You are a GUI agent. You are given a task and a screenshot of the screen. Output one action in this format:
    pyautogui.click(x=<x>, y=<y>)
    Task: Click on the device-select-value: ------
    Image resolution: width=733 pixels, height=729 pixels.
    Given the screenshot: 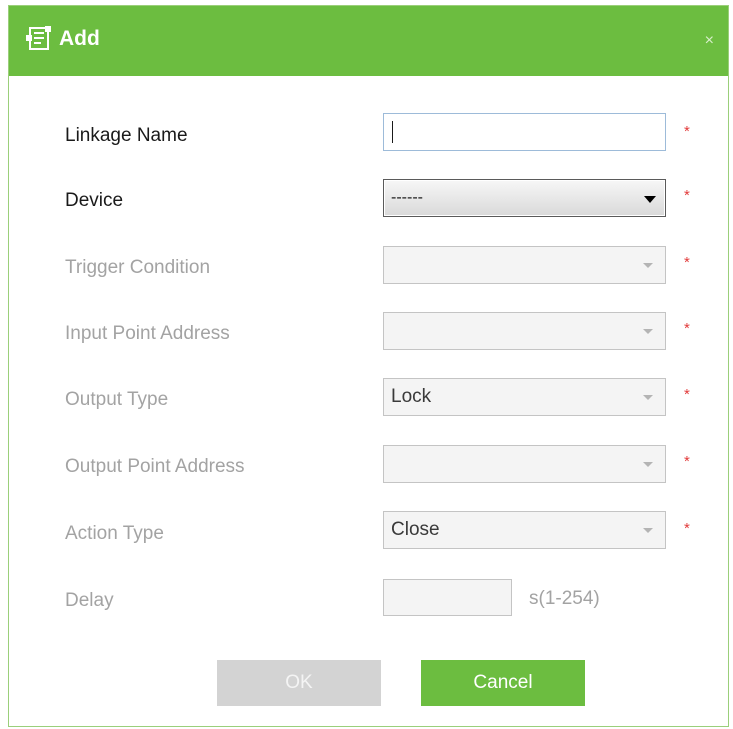 What is the action you would take?
    pyautogui.click(x=407, y=197)
    